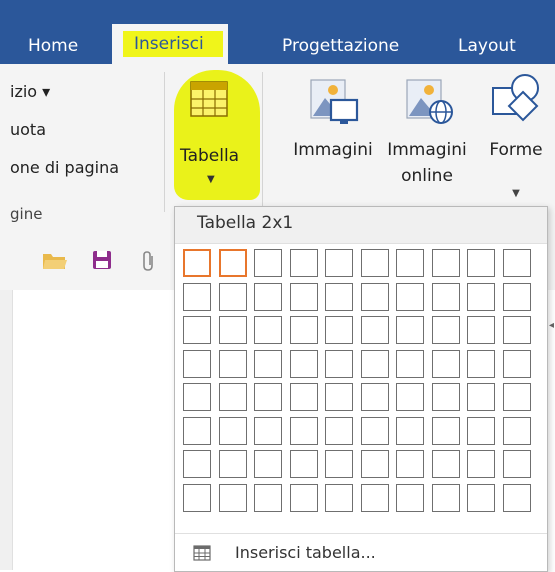 This screenshot has height=572, width=555. I want to click on cover-page-button: izio ▾, so click(30, 91).